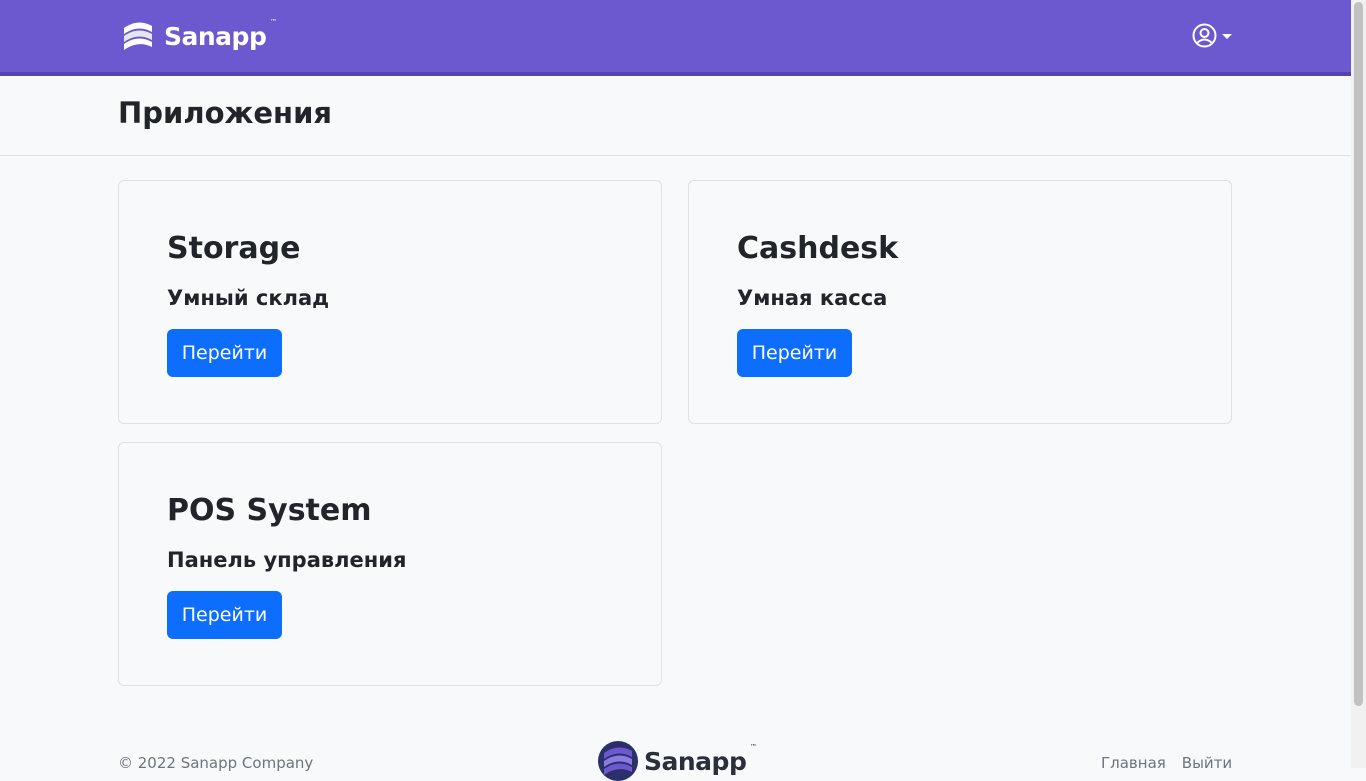 This screenshot has height=781, width=1366. What do you see at coordinates (812, 298) in the screenshot?
I see `app-card-description: Умная касса` at bounding box center [812, 298].